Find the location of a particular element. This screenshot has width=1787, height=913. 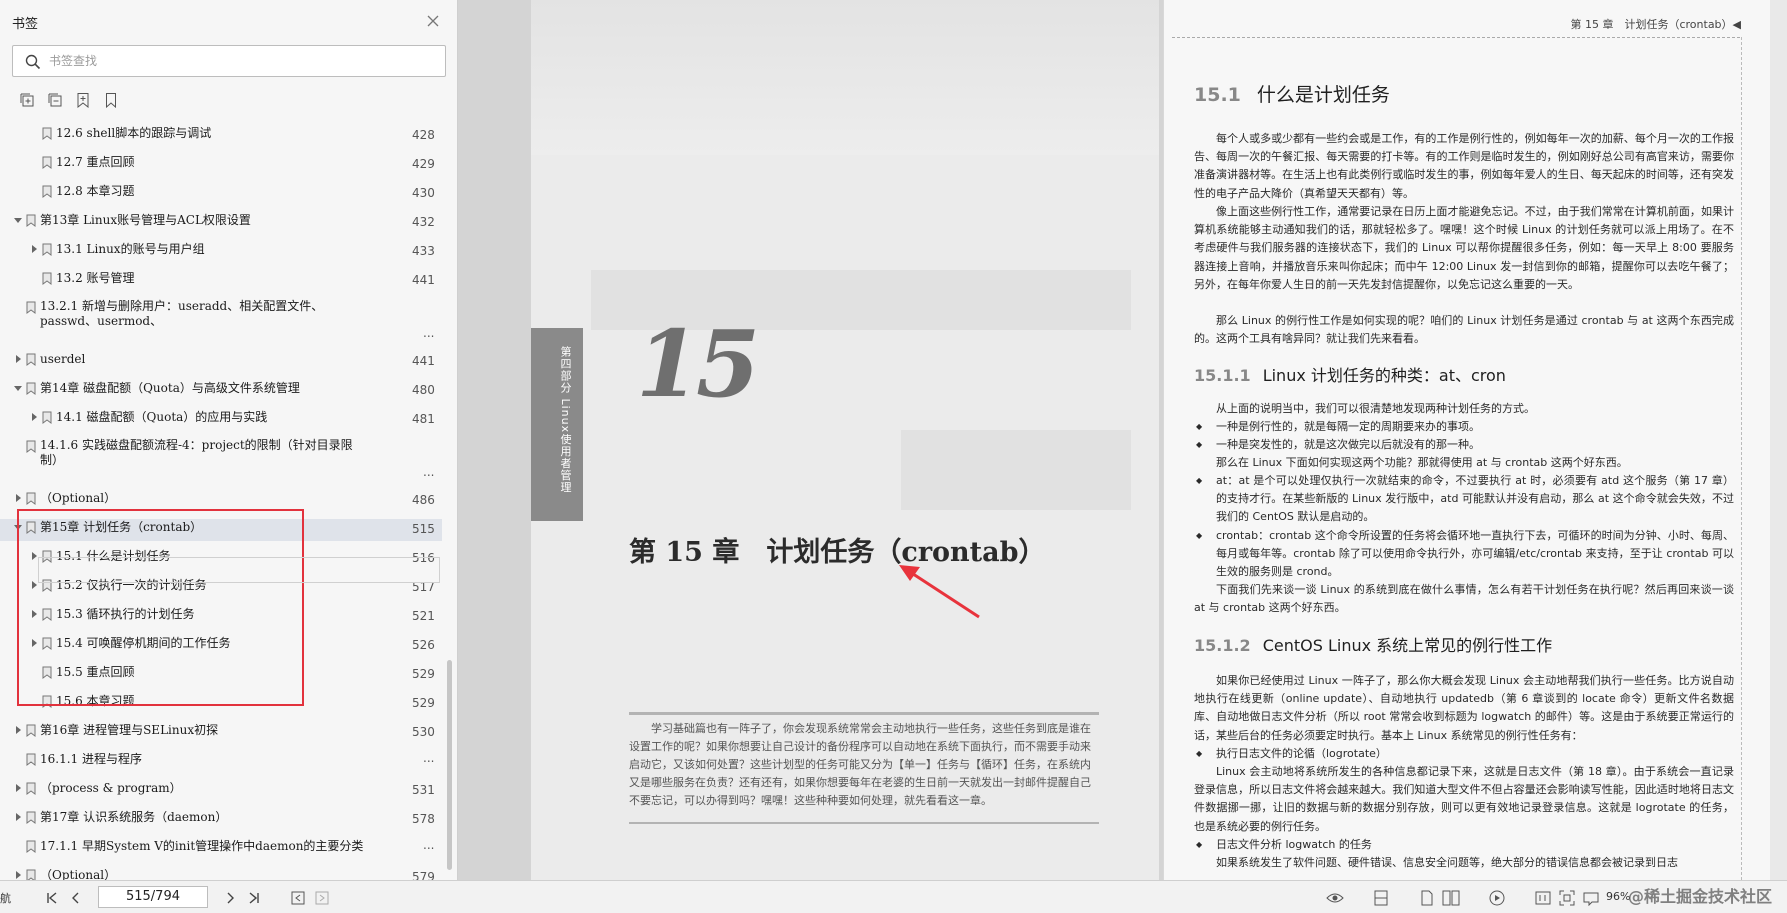

bookmark-item: 第16章 进程管理与SELinux初探 530 is located at coordinates (221, 733).